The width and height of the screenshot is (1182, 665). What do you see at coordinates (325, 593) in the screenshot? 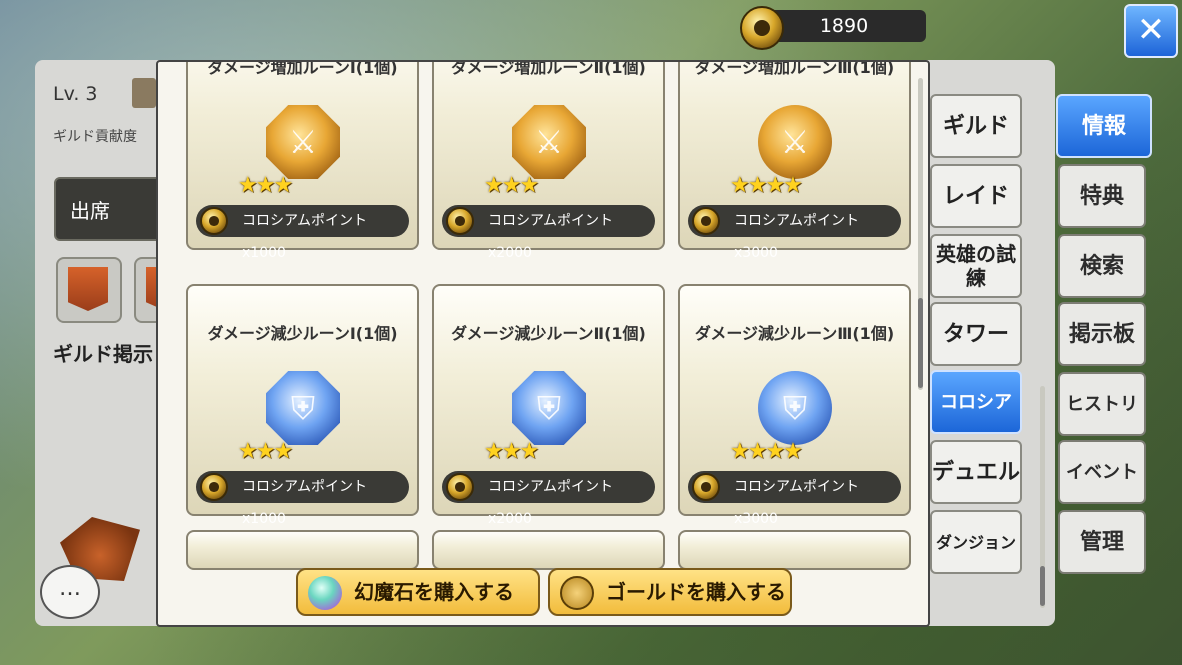
I see `gem-icon` at bounding box center [325, 593].